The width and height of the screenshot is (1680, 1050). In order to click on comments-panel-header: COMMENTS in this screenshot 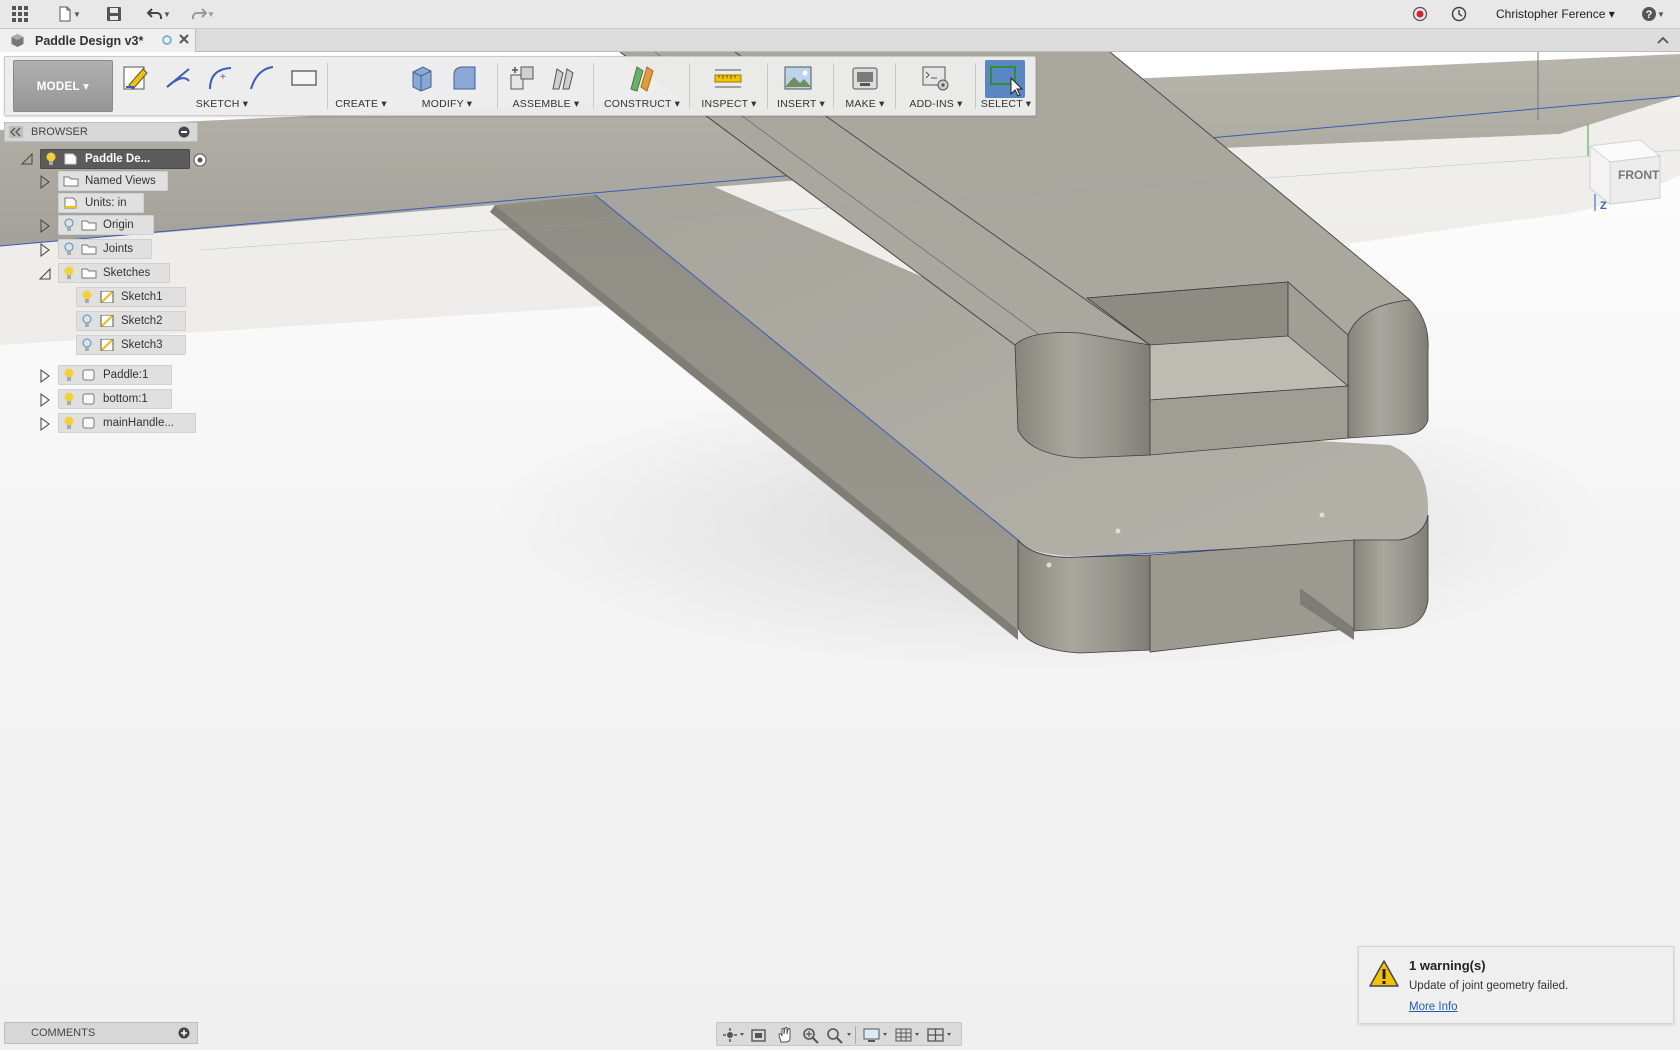, I will do `click(101, 1033)`.